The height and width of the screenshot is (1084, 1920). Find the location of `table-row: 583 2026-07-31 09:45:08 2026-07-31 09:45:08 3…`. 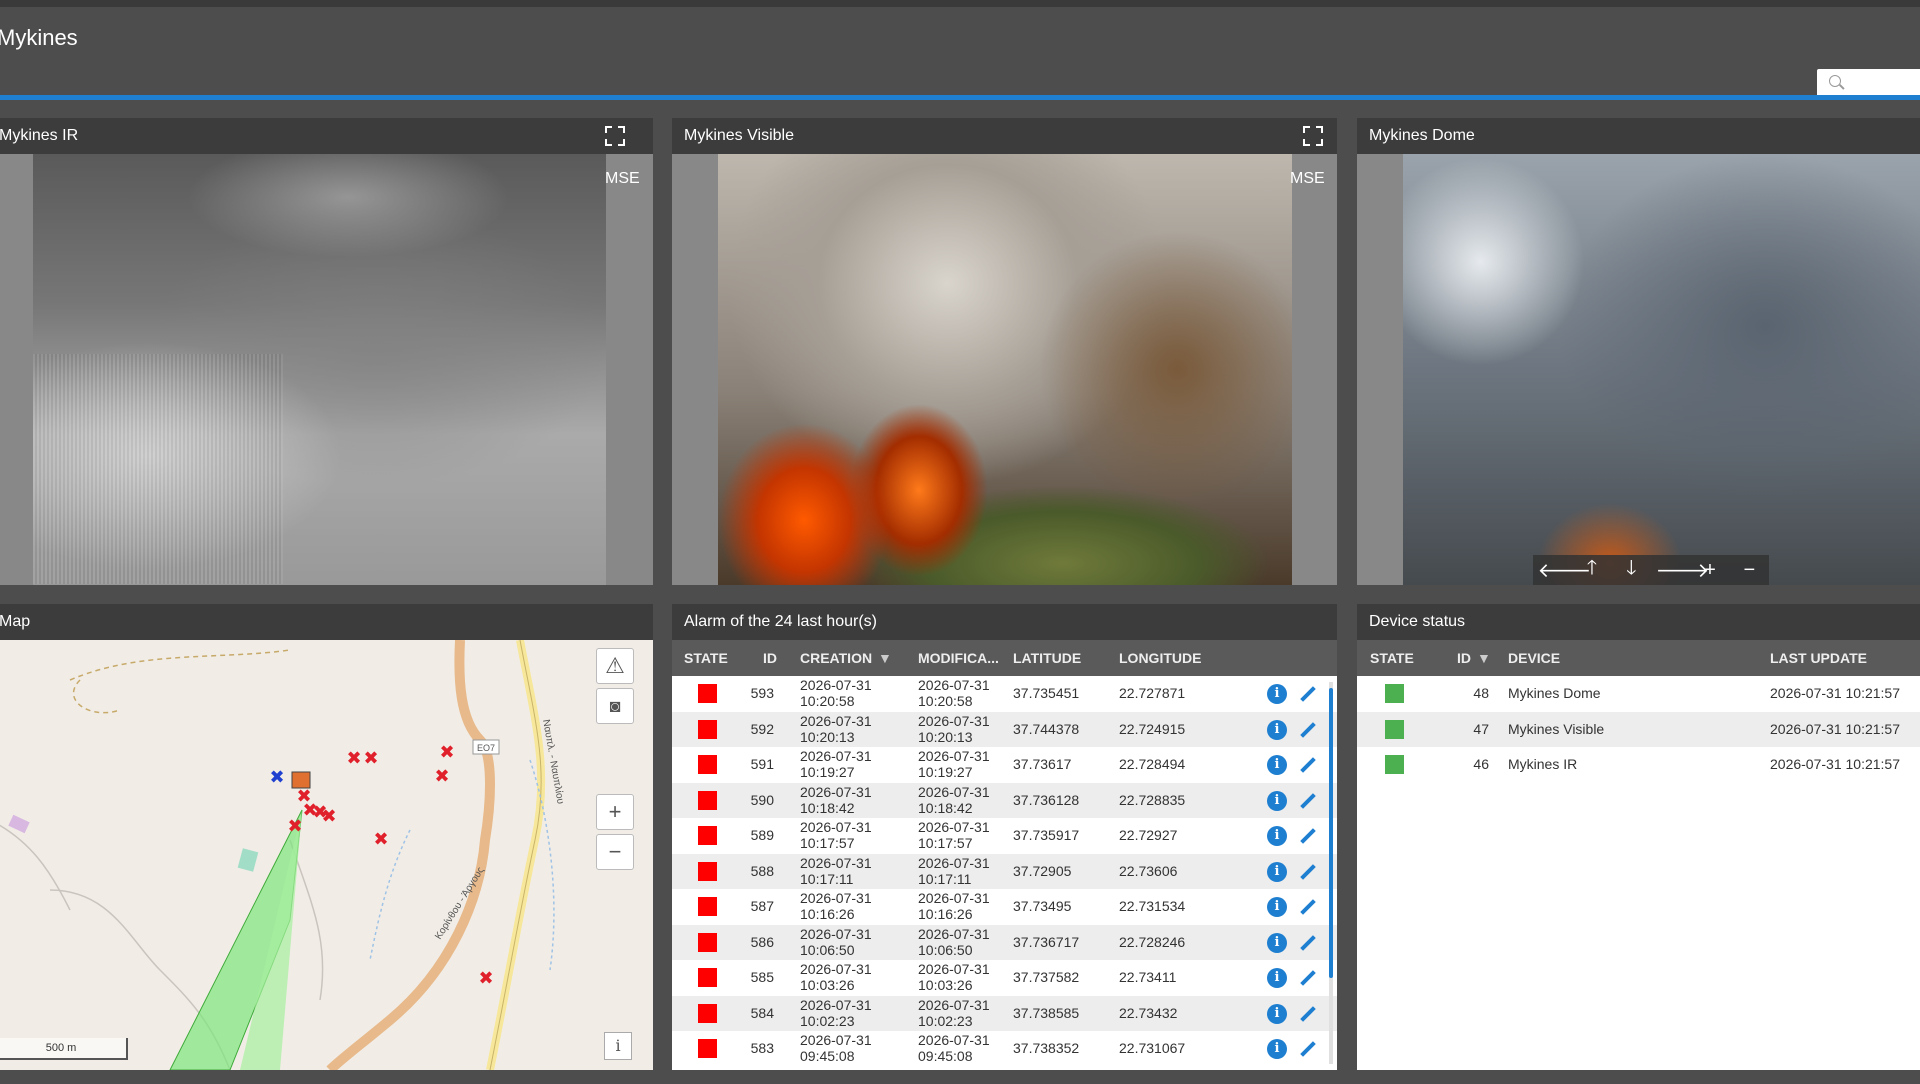

table-row: 583 2026-07-31 09:45:08 2026-07-31 09:45:08 3… is located at coordinates (1004, 1049).